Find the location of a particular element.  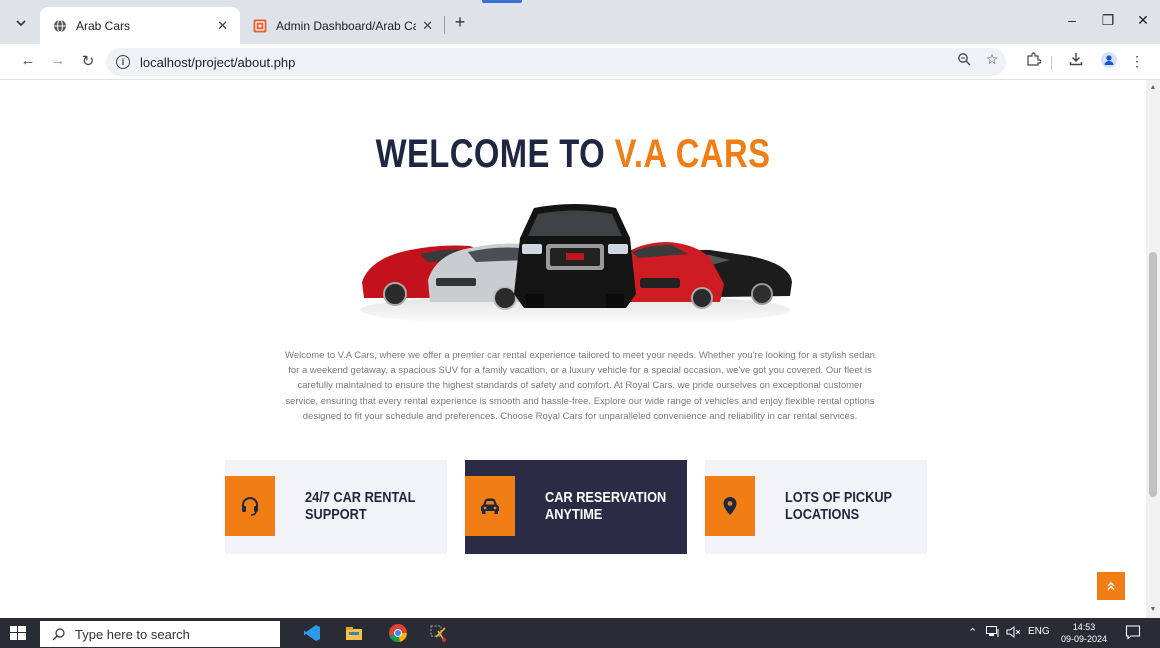

headset-icon is located at coordinates (250, 506).